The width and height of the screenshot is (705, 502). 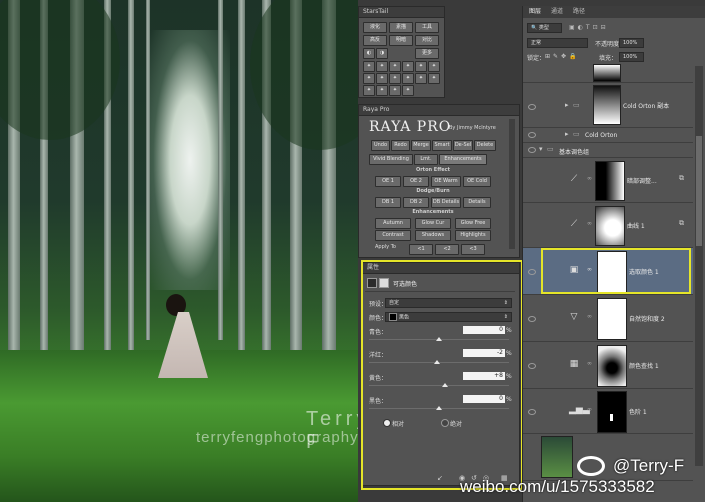 What do you see at coordinates (445, 423) in the screenshot?
I see `absolute-radio` at bounding box center [445, 423].